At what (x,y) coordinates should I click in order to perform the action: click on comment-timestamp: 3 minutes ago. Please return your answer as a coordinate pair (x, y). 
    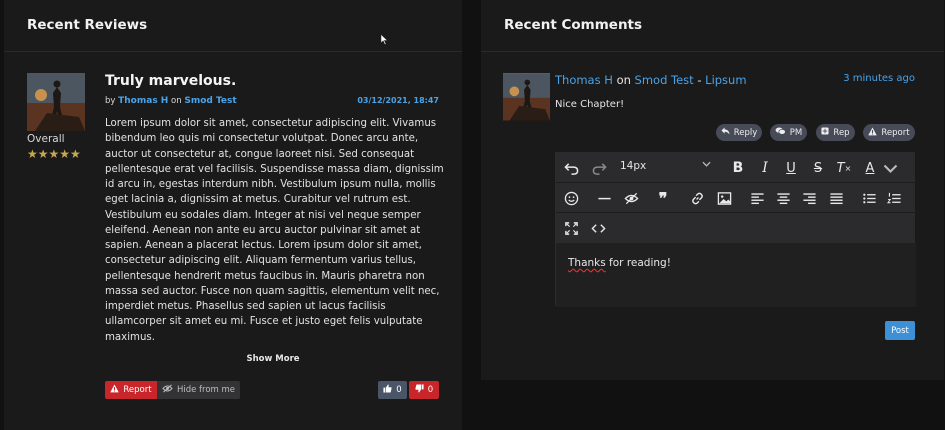
    Looking at the image, I should click on (879, 78).